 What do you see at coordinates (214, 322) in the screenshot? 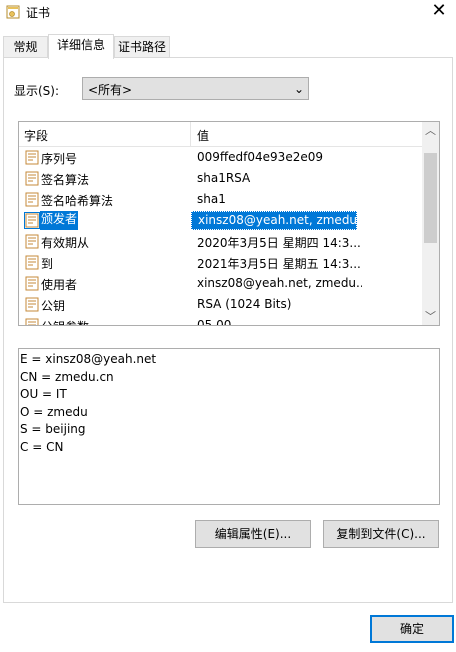
I see `field-value: 05 00` at bounding box center [214, 322].